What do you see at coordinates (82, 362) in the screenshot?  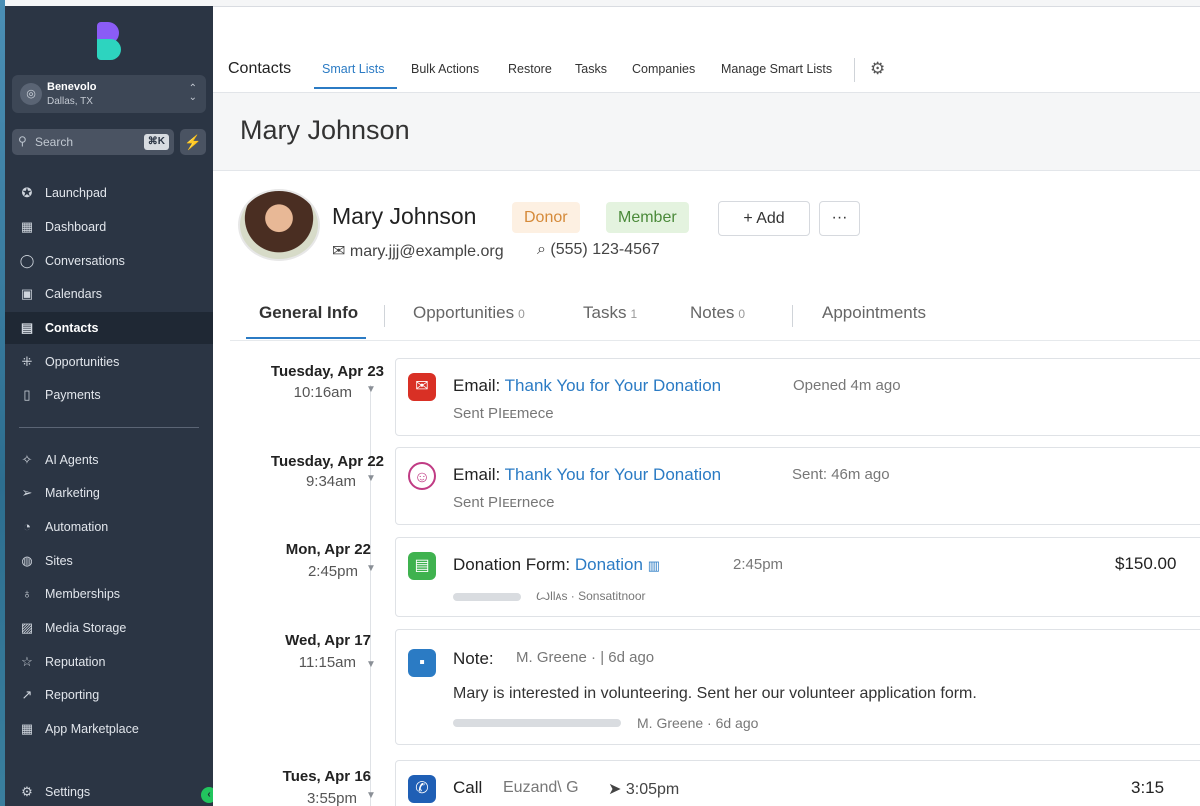 I see `sidebar-item-label: Opportunities` at bounding box center [82, 362].